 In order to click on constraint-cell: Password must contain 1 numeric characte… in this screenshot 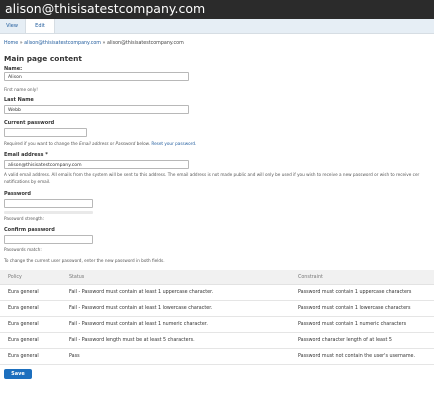, I will do `click(352, 324)`.